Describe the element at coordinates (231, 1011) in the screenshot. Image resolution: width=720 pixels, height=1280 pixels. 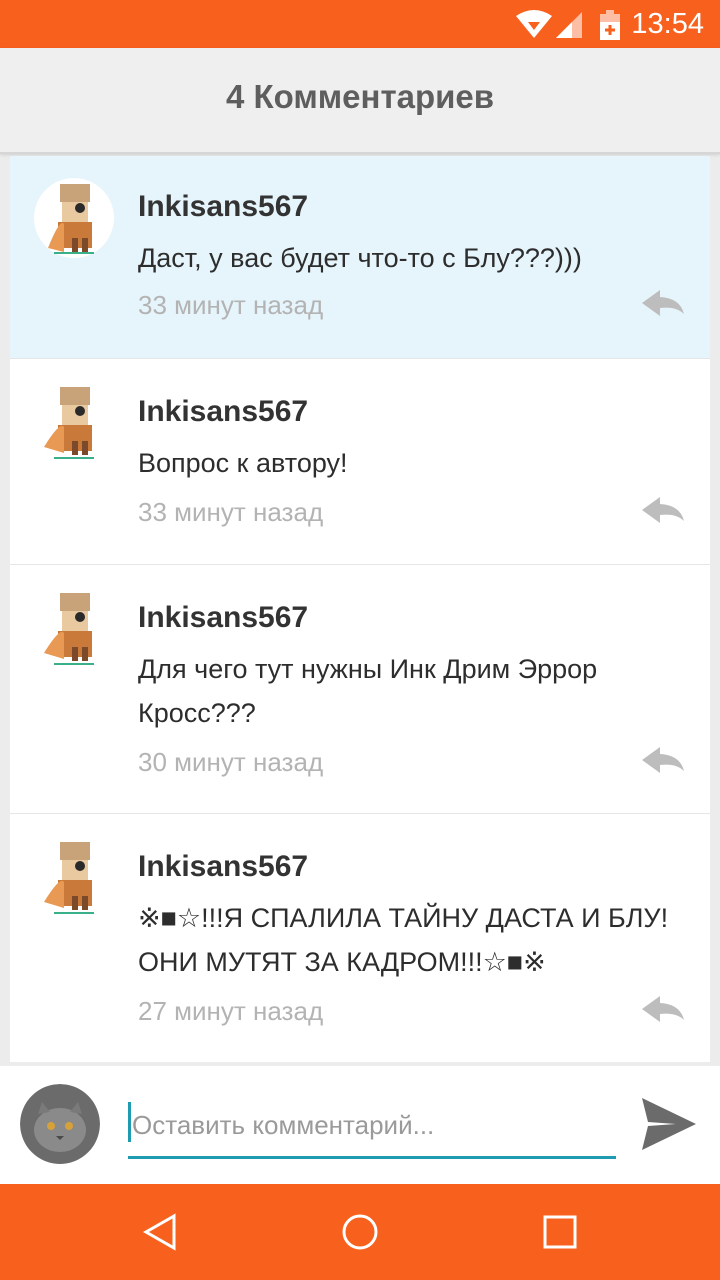
I see `comment-time: 27 минут назад` at that location.